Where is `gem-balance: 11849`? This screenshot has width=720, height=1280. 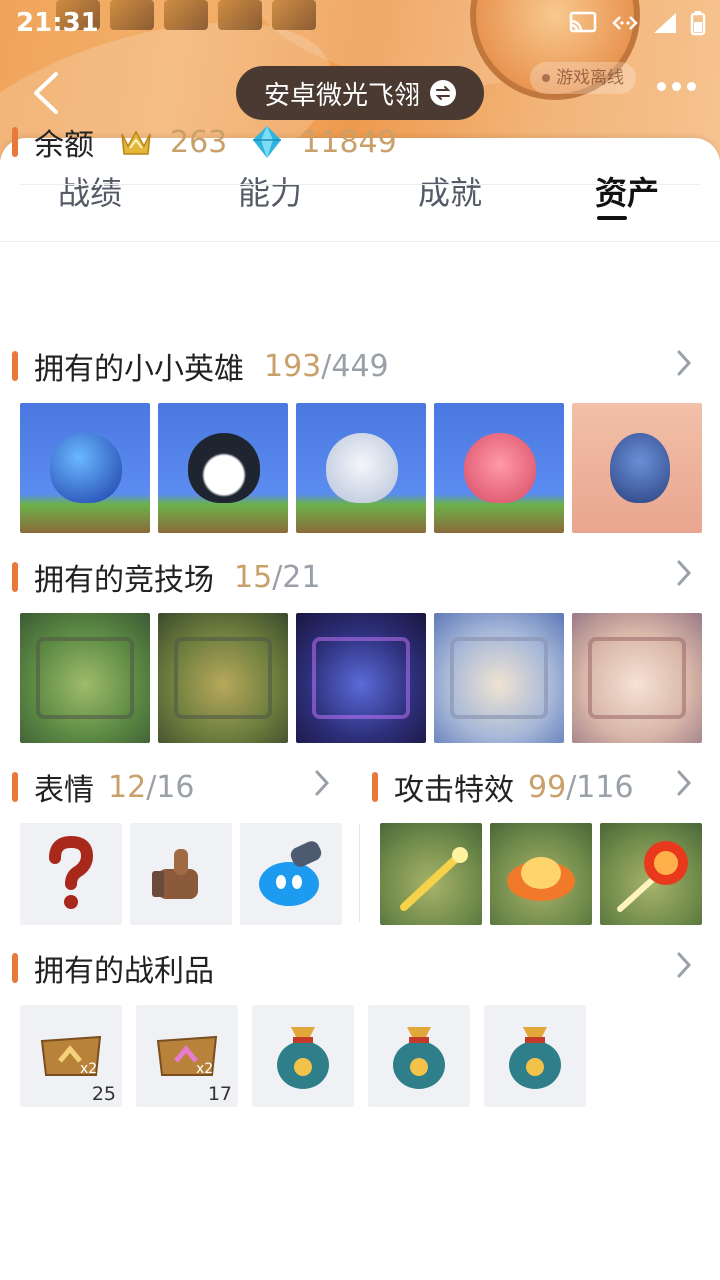 gem-balance: 11849 is located at coordinates (349, 142).